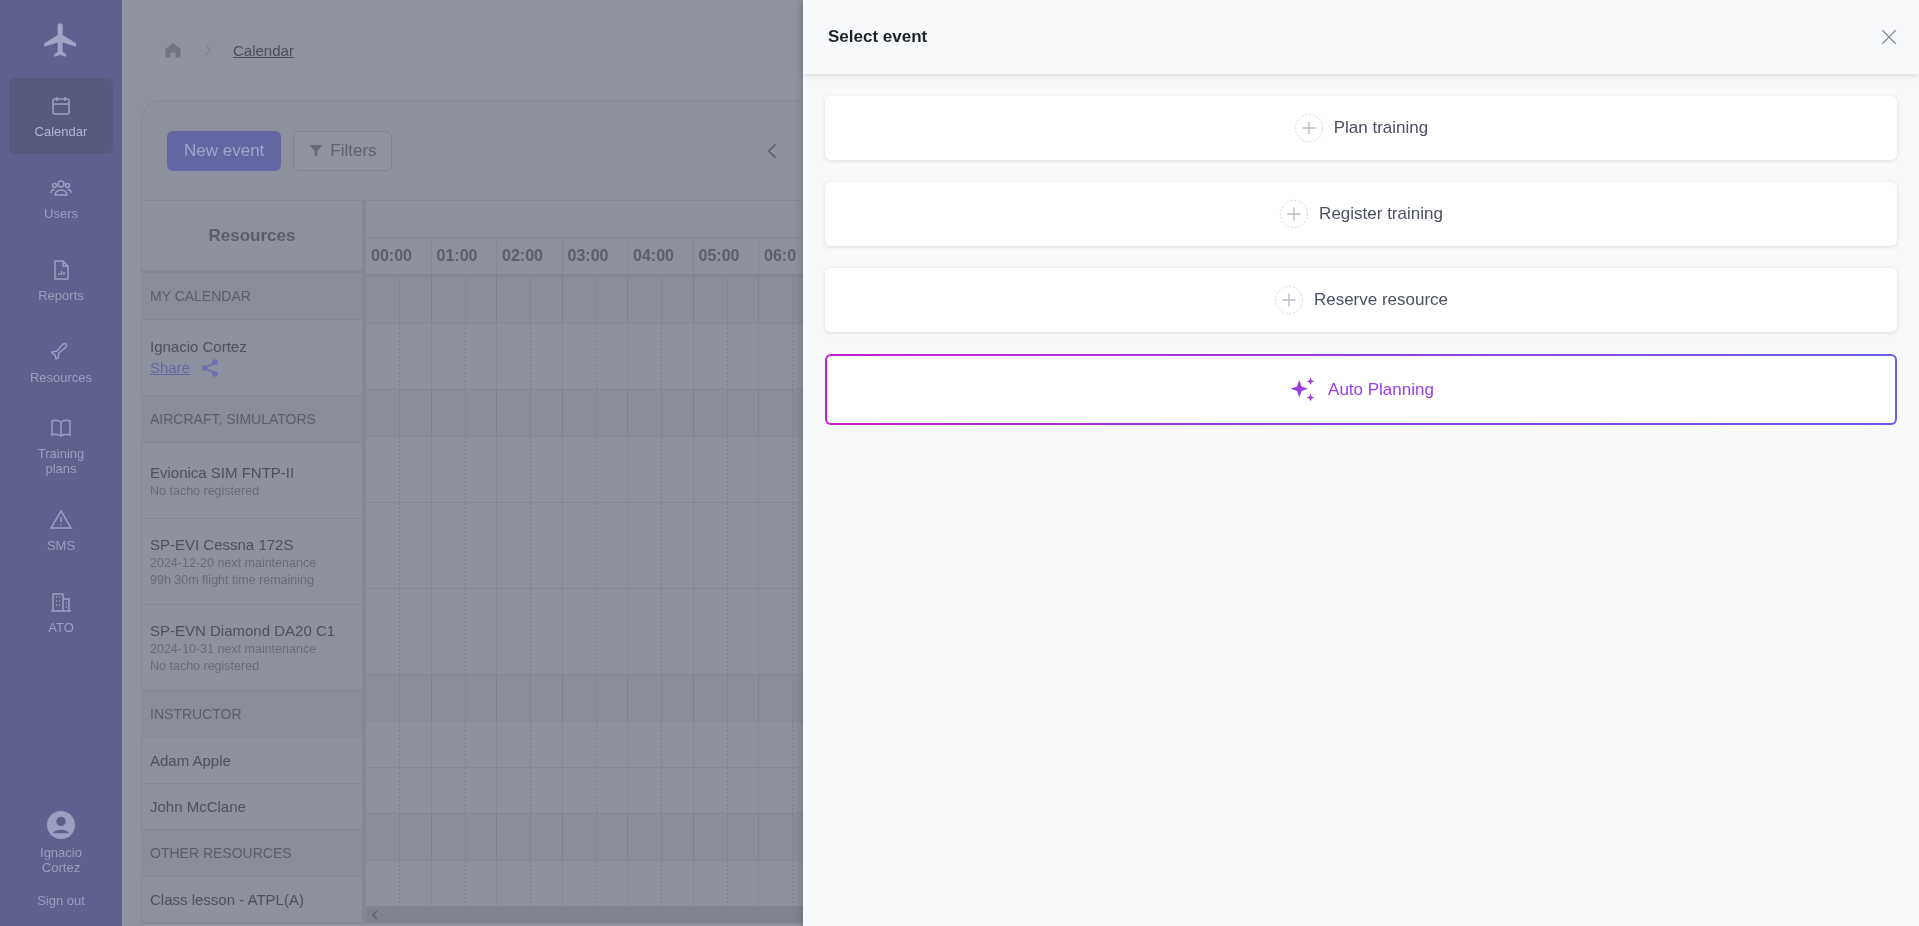 This screenshot has width=1919, height=926. Describe the element at coordinates (1361, 128) in the screenshot. I see `event-option-button: Plan training` at that location.